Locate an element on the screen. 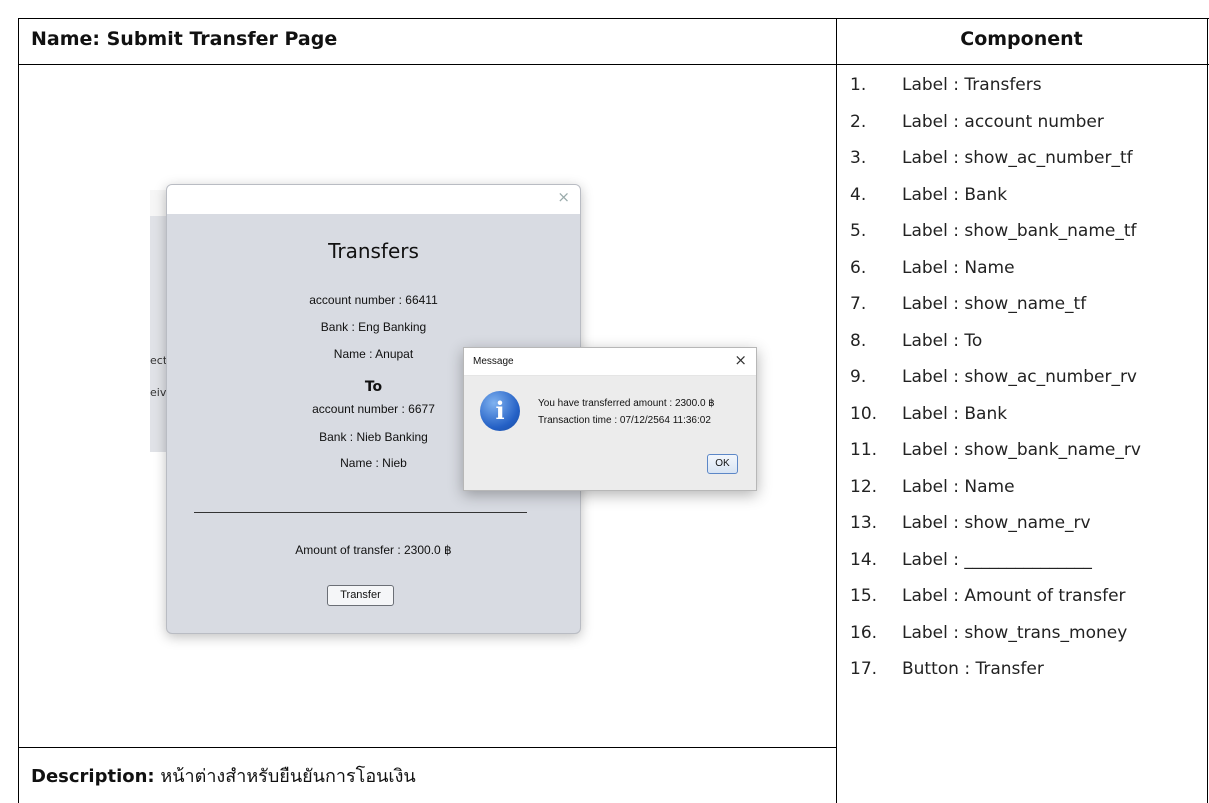  dialog-title: Message is located at coordinates (493, 361).